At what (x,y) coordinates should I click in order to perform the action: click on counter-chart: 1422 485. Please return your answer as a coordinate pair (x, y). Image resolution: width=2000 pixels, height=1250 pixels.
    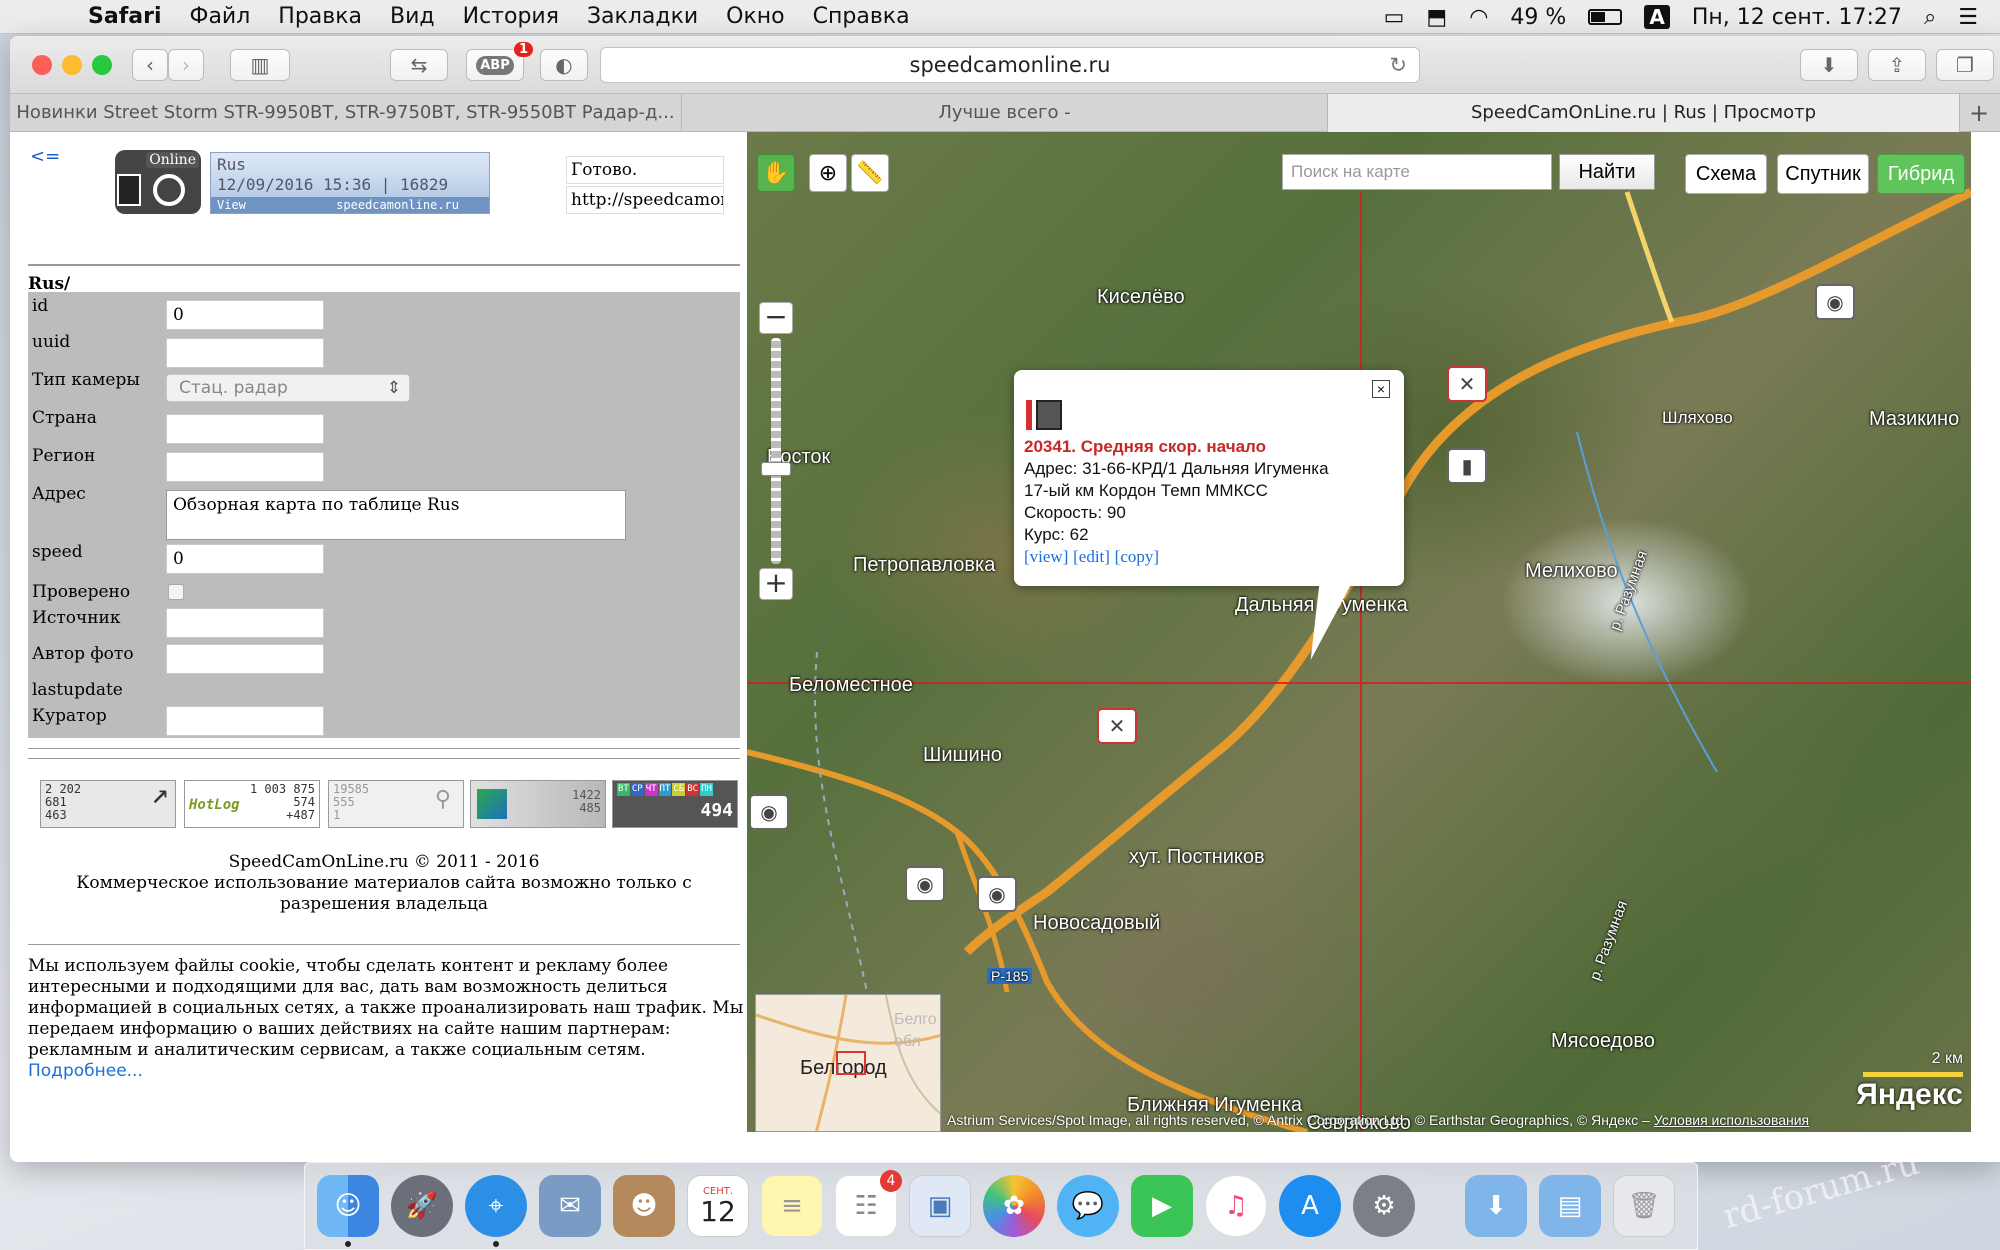
    Looking at the image, I should click on (538, 804).